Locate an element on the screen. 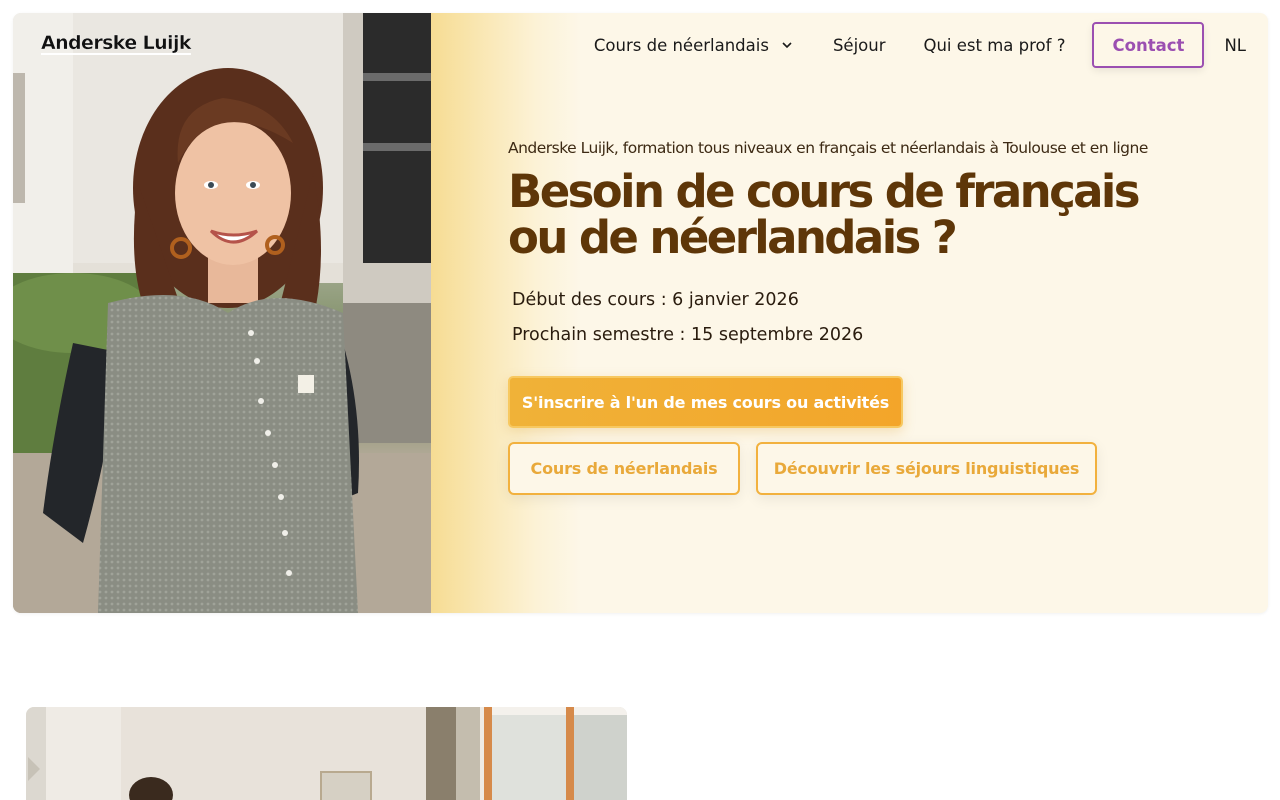 The width and height of the screenshot is (1280, 800). nav-item-label: Séjour is located at coordinates (859, 45).